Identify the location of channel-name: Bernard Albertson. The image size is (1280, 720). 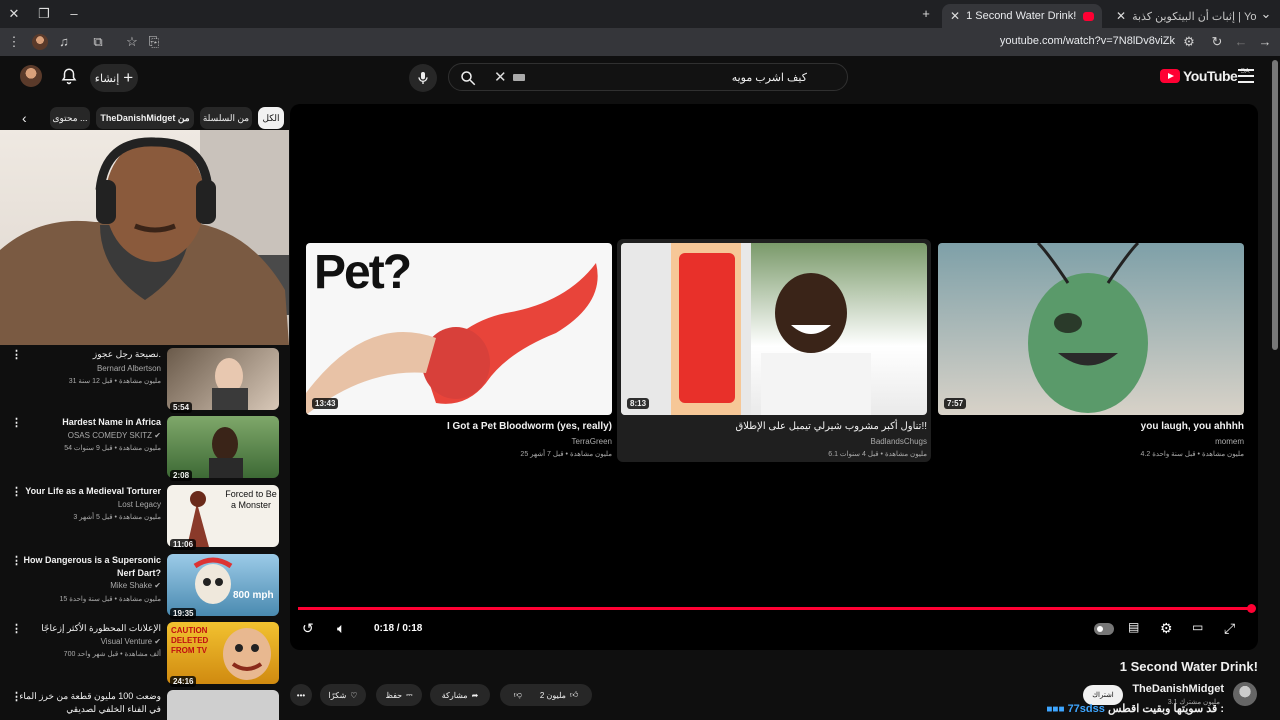
(129, 368).